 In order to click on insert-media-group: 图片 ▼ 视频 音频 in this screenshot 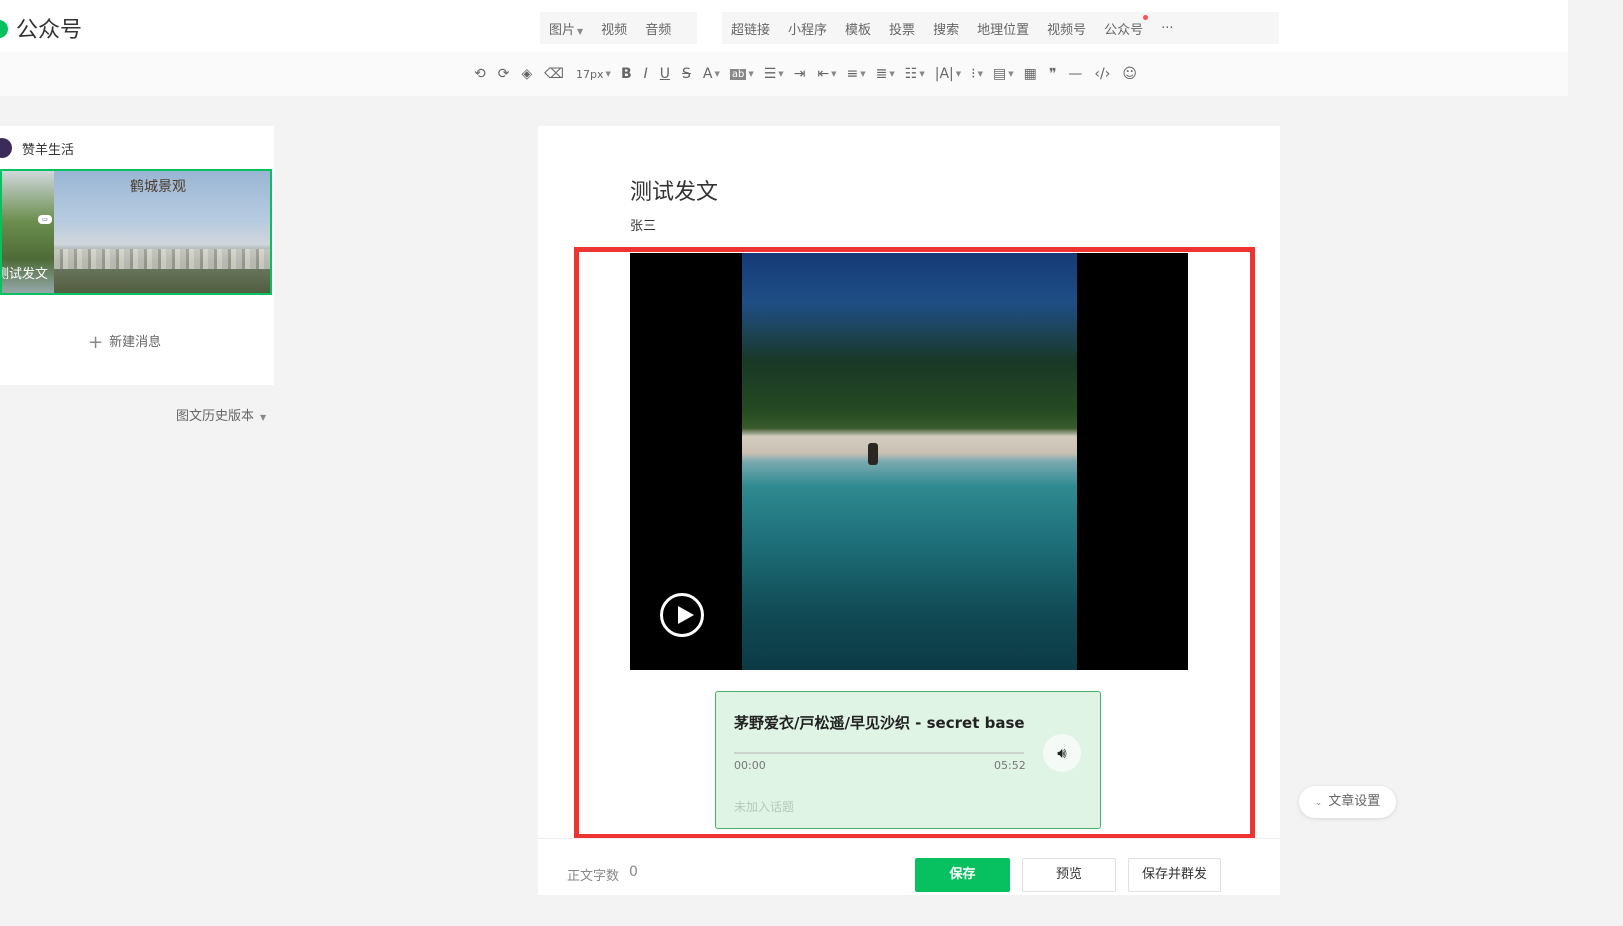, I will do `click(618, 28)`.